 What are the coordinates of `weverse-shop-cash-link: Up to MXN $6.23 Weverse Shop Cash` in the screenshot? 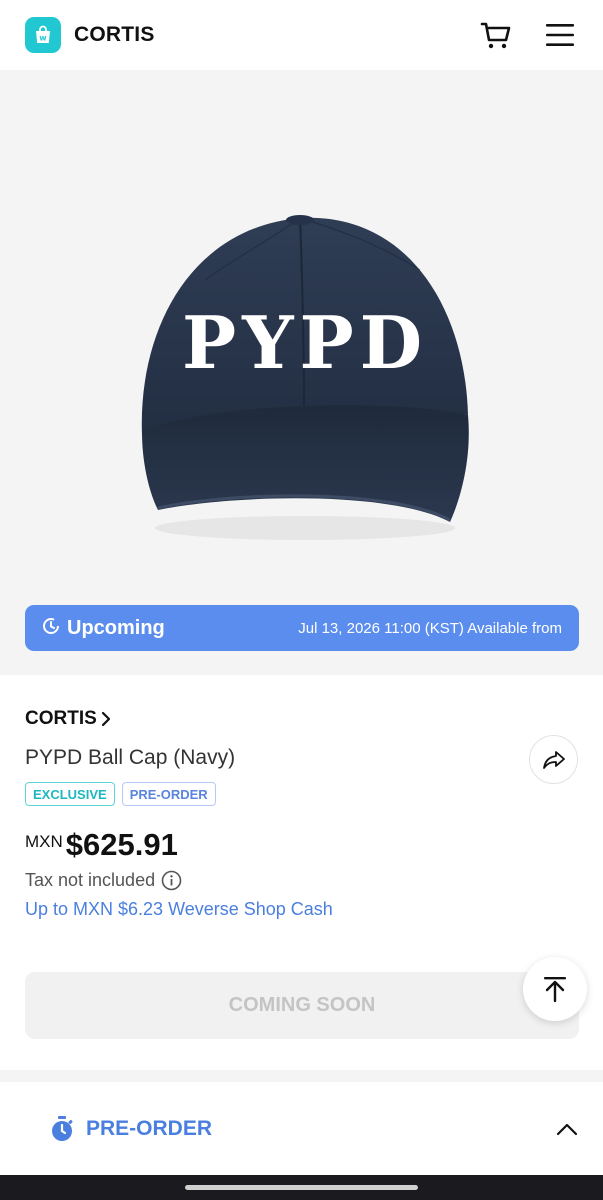 It's located at (179, 909).